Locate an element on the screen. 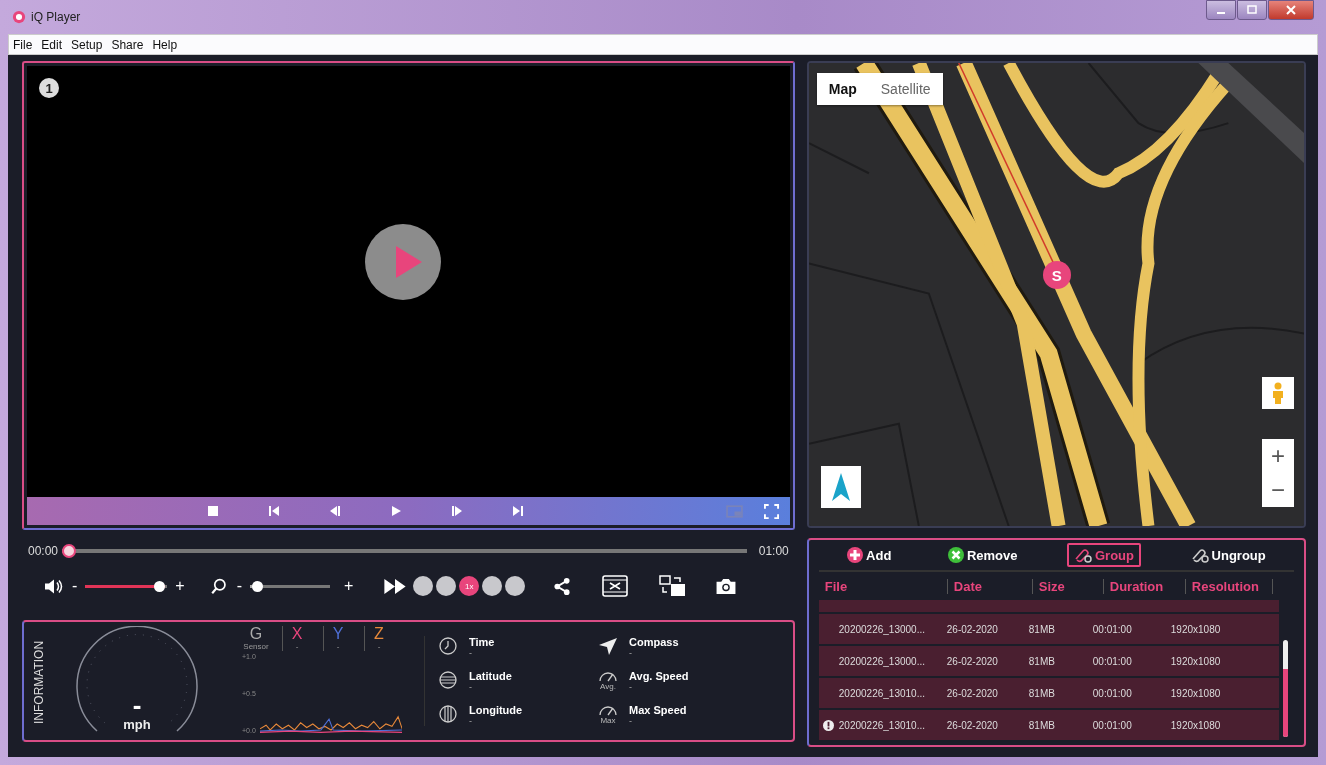 This screenshot has height=765, width=1326. share-icon is located at coordinates (562, 586).